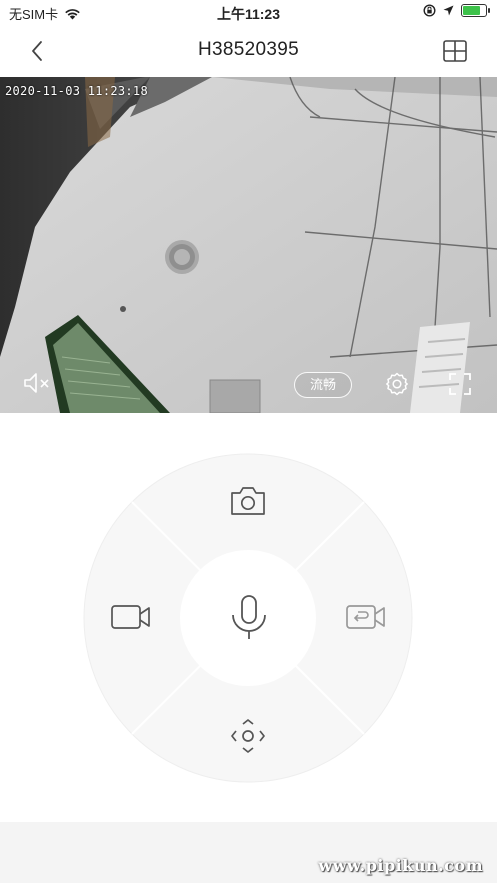  What do you see at coordinates (366, 617) in the screenshot?
I see `playback-icon` at bounding box center [366, 617].